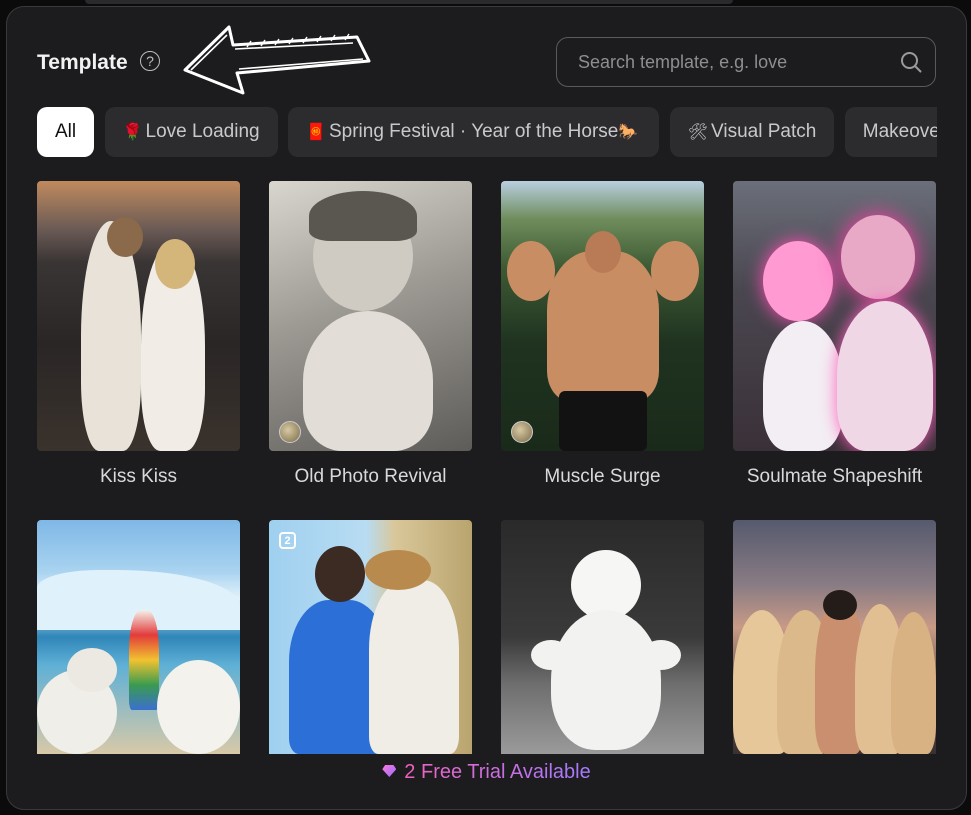 This screenshot has height=815, width=971. What do you see at coordinates (138, 476) in the screenshot?
I see `template-label: Kiss Kiss` at bounding box center [138, 476].